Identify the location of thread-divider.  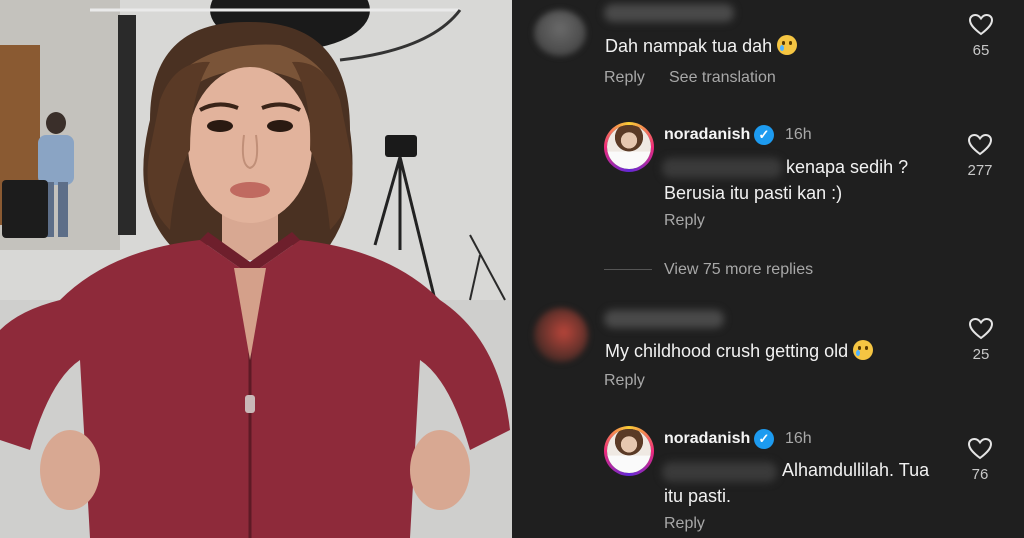
(628, 269).